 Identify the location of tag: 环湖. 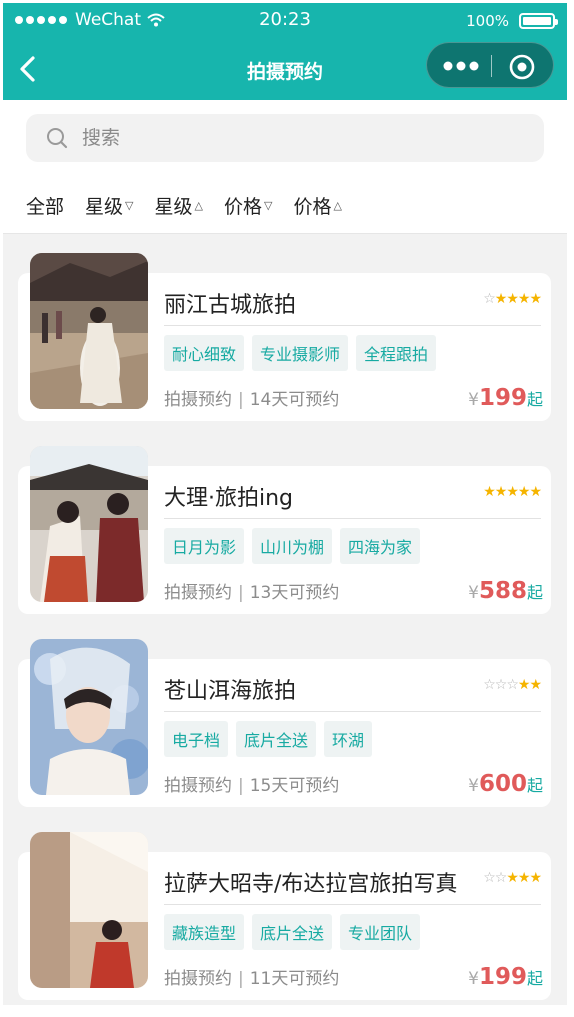
(348, 739).